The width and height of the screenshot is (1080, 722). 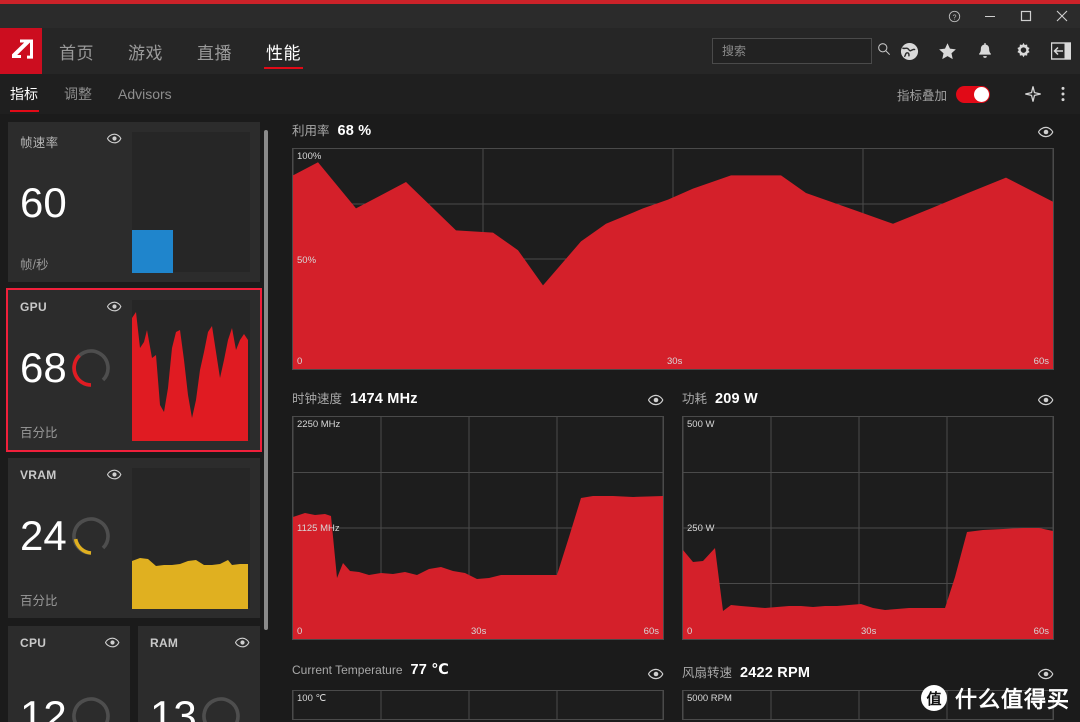 I want to click on card-value: 12, so click(x=43, y=707).